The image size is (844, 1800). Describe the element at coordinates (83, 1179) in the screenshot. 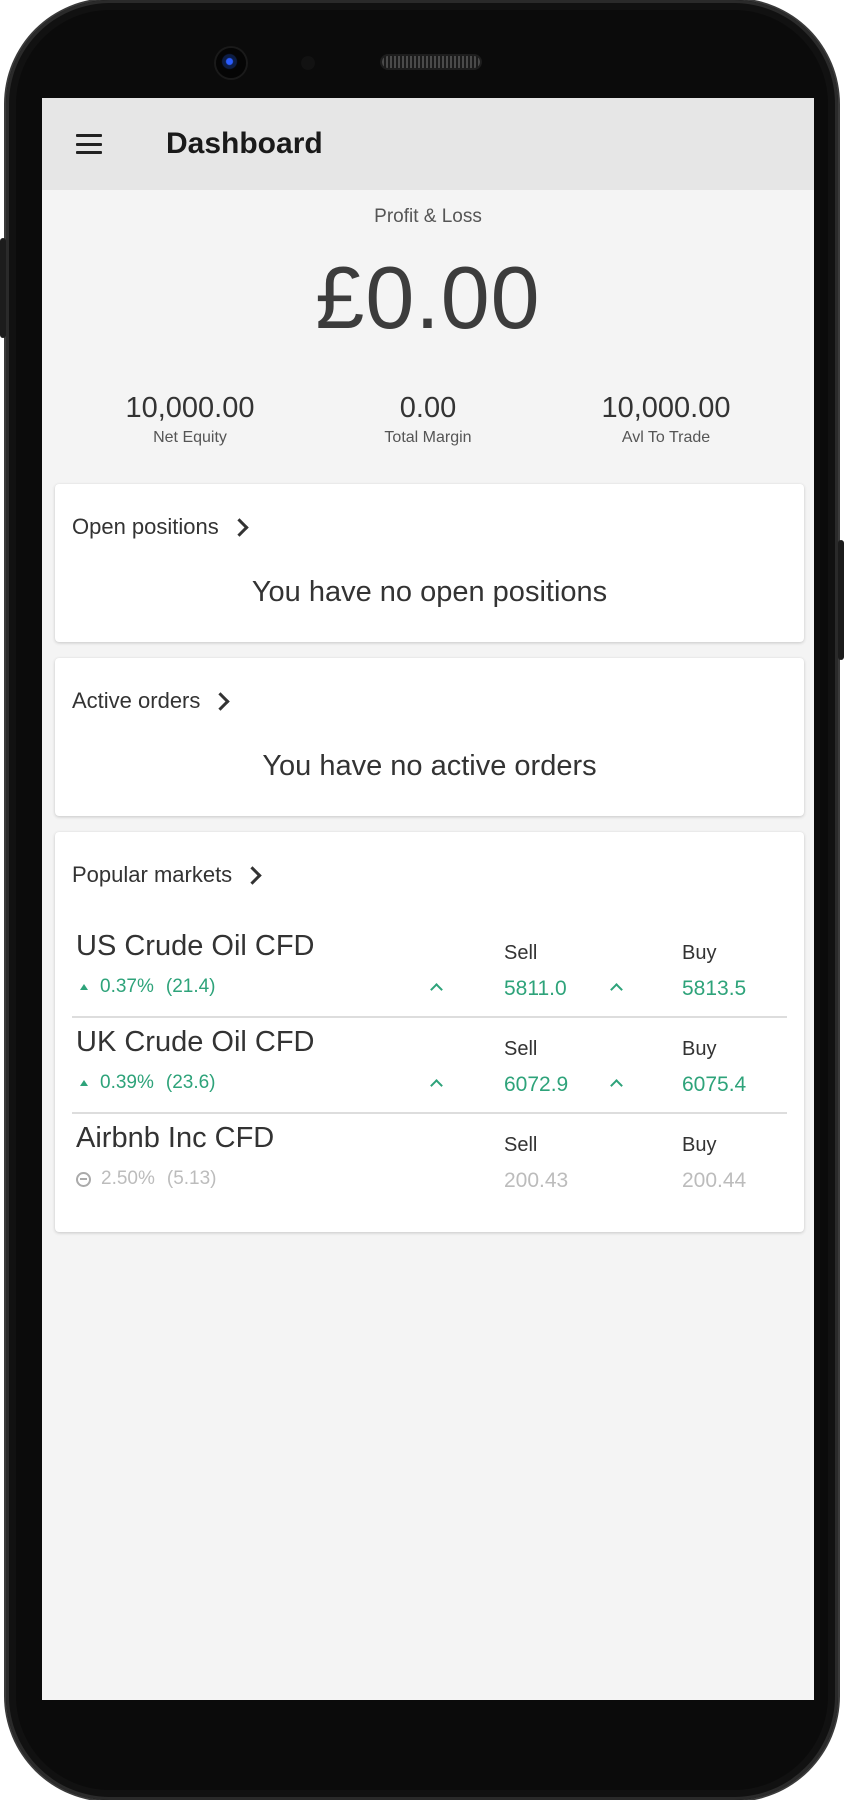

I see `market-closed-icon` at that location.